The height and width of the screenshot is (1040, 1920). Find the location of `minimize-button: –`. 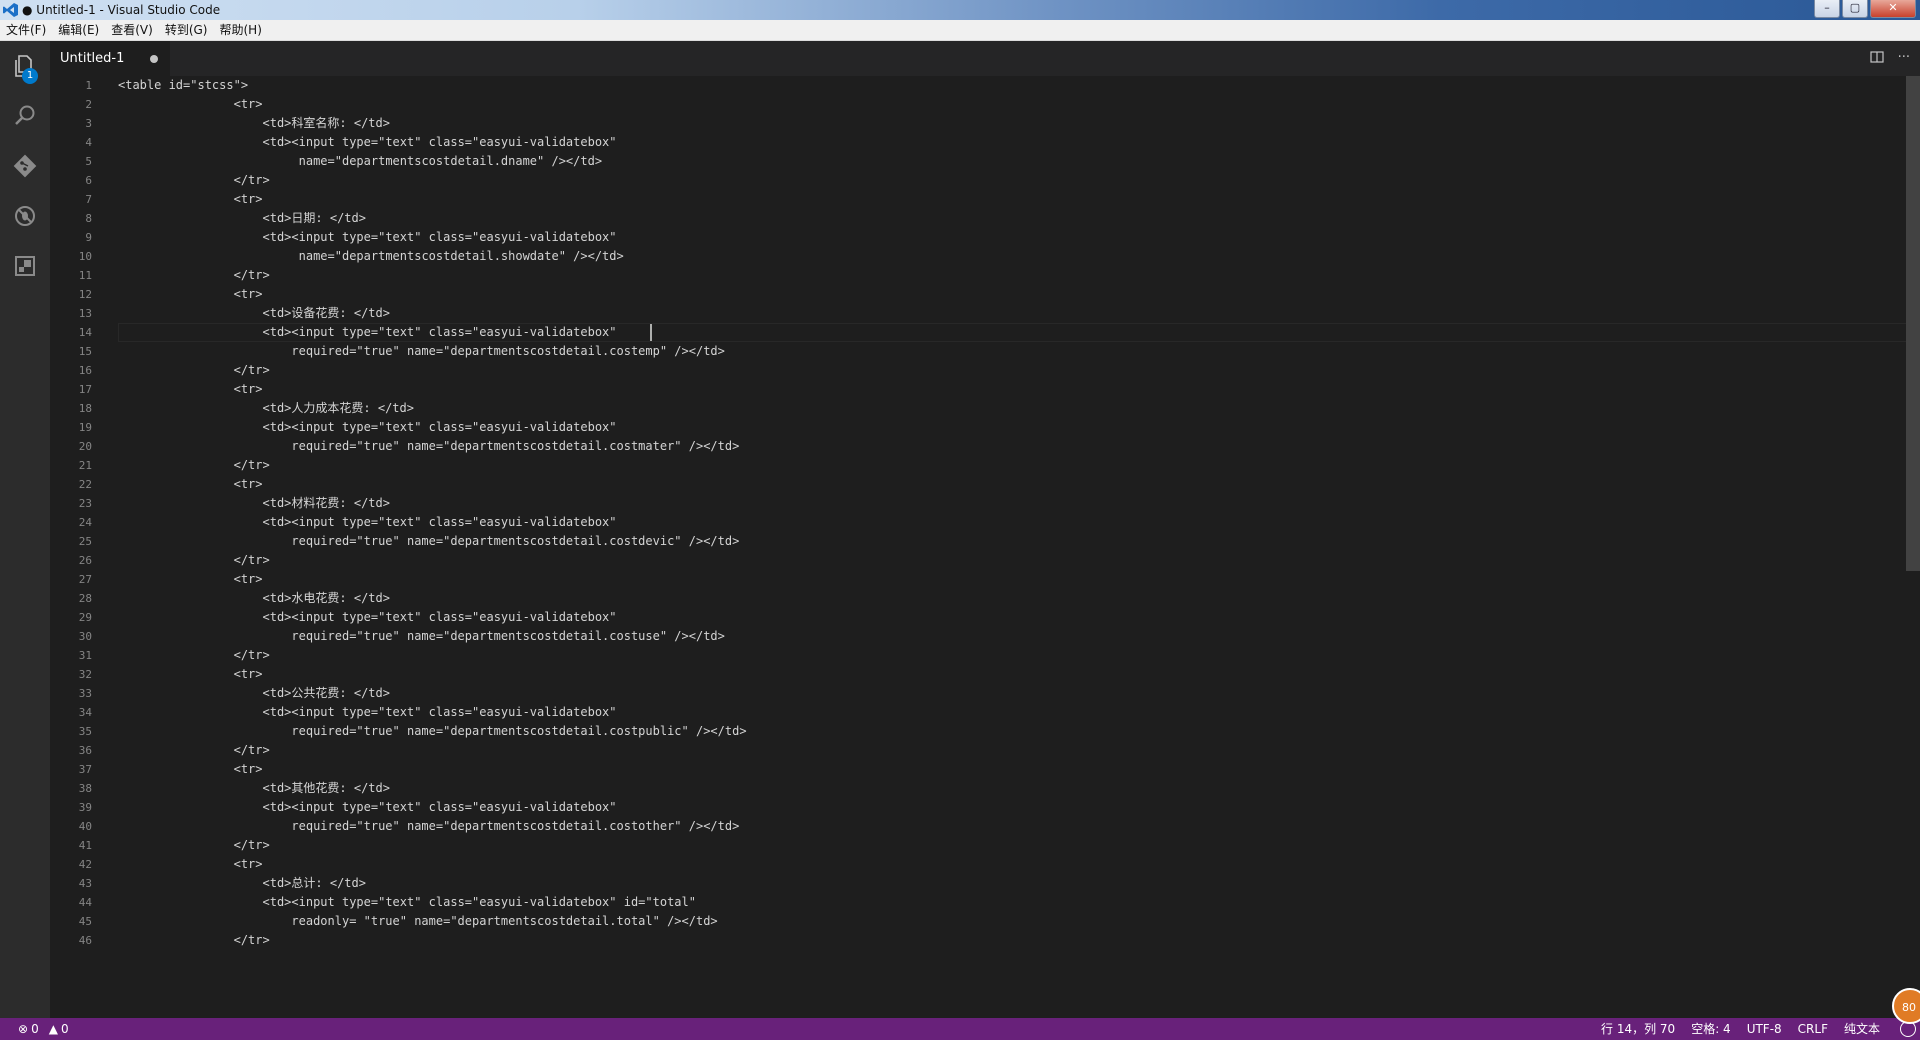

minimize-button: – is located at coordinates (1827, 9).